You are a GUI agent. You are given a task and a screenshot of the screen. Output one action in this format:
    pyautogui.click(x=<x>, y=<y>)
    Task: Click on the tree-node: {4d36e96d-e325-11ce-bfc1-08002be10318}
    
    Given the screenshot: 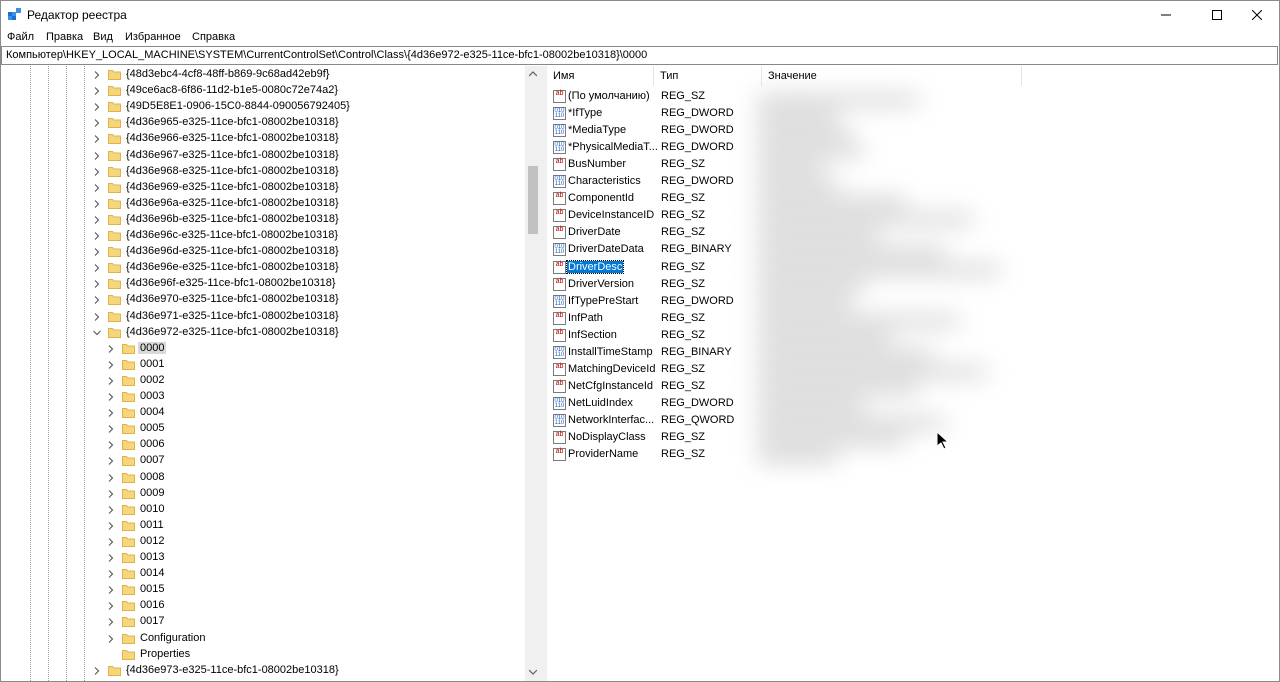 What is the action you would take?
    pyautogui.click(x=267, y=252)
    